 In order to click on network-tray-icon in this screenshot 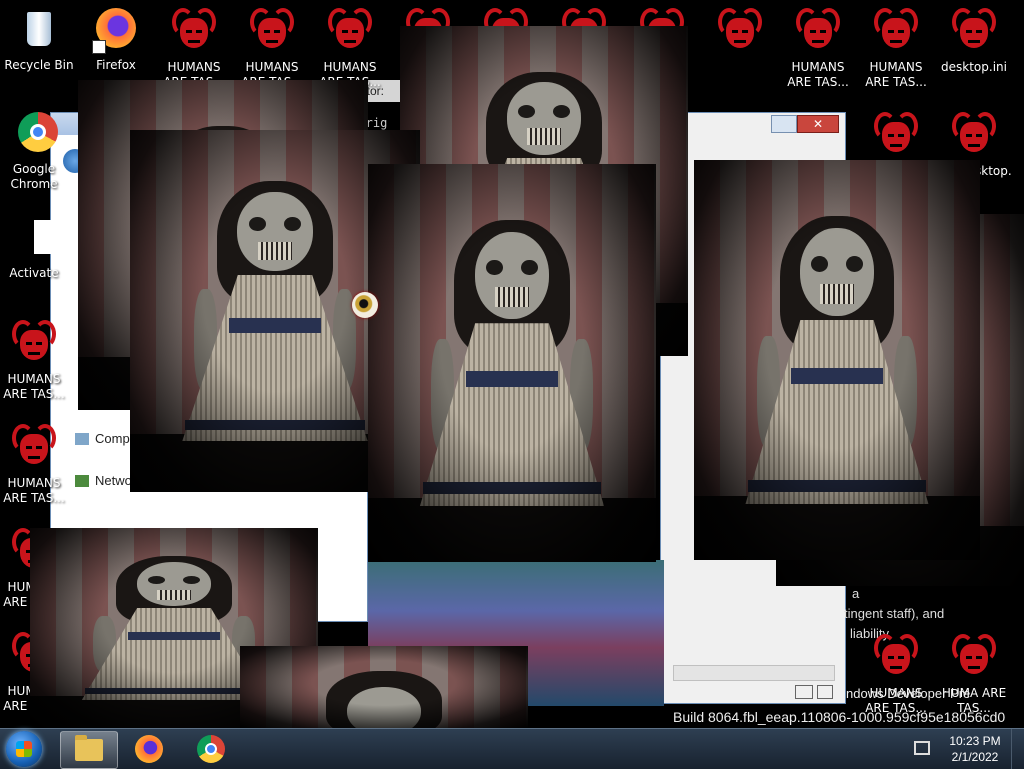, I will do `click(922, 748)`.